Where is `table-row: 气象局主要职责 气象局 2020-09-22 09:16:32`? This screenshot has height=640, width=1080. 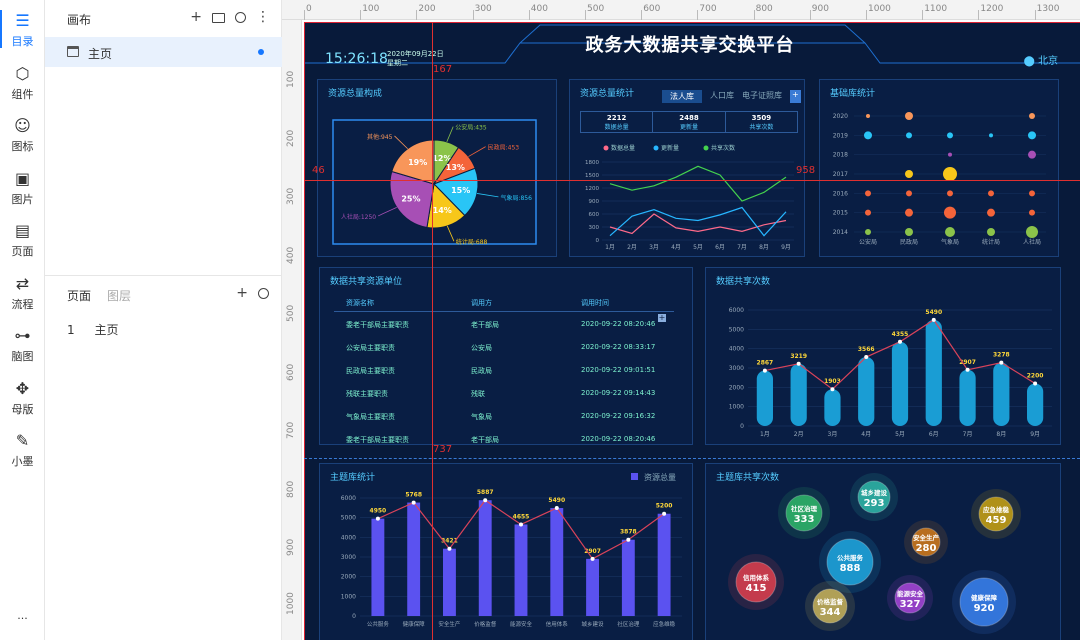
table-row: 气象局主要职责 气象局 2020-09-22 09:16:32 is located at coordinates (504, 415).